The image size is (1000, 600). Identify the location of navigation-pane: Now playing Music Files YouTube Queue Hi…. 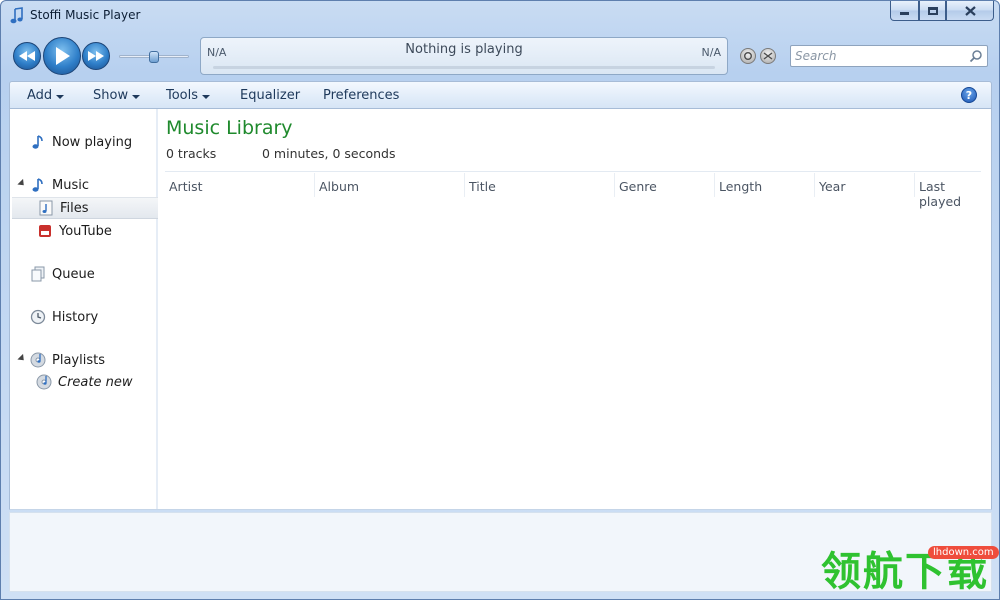
(84, 309).